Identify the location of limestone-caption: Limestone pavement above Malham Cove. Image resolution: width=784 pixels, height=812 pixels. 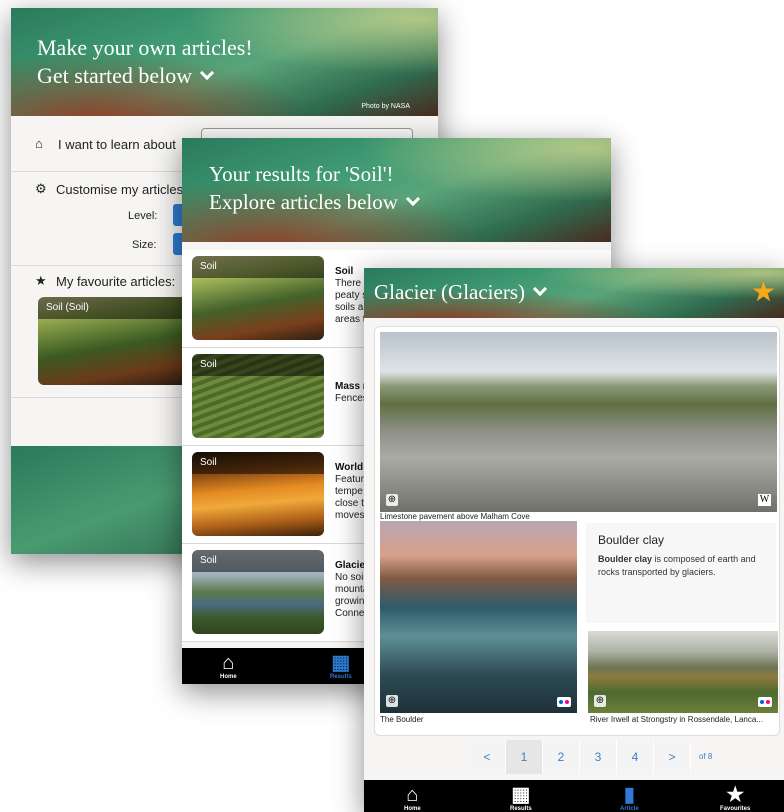
(455, 516).